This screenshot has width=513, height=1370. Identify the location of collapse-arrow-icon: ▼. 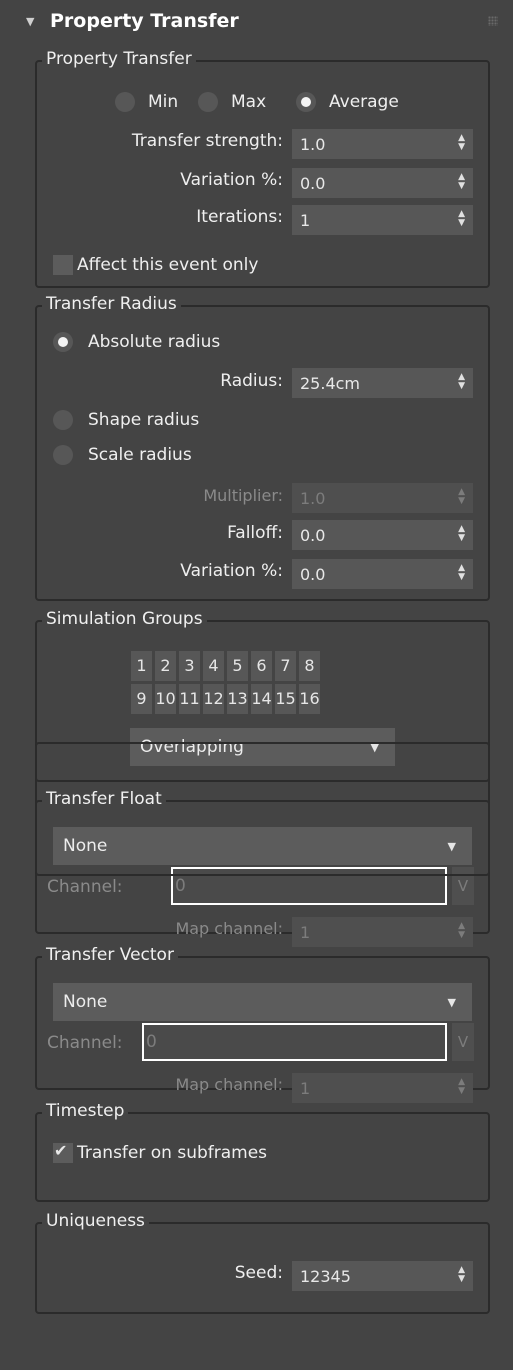
(30, 21).